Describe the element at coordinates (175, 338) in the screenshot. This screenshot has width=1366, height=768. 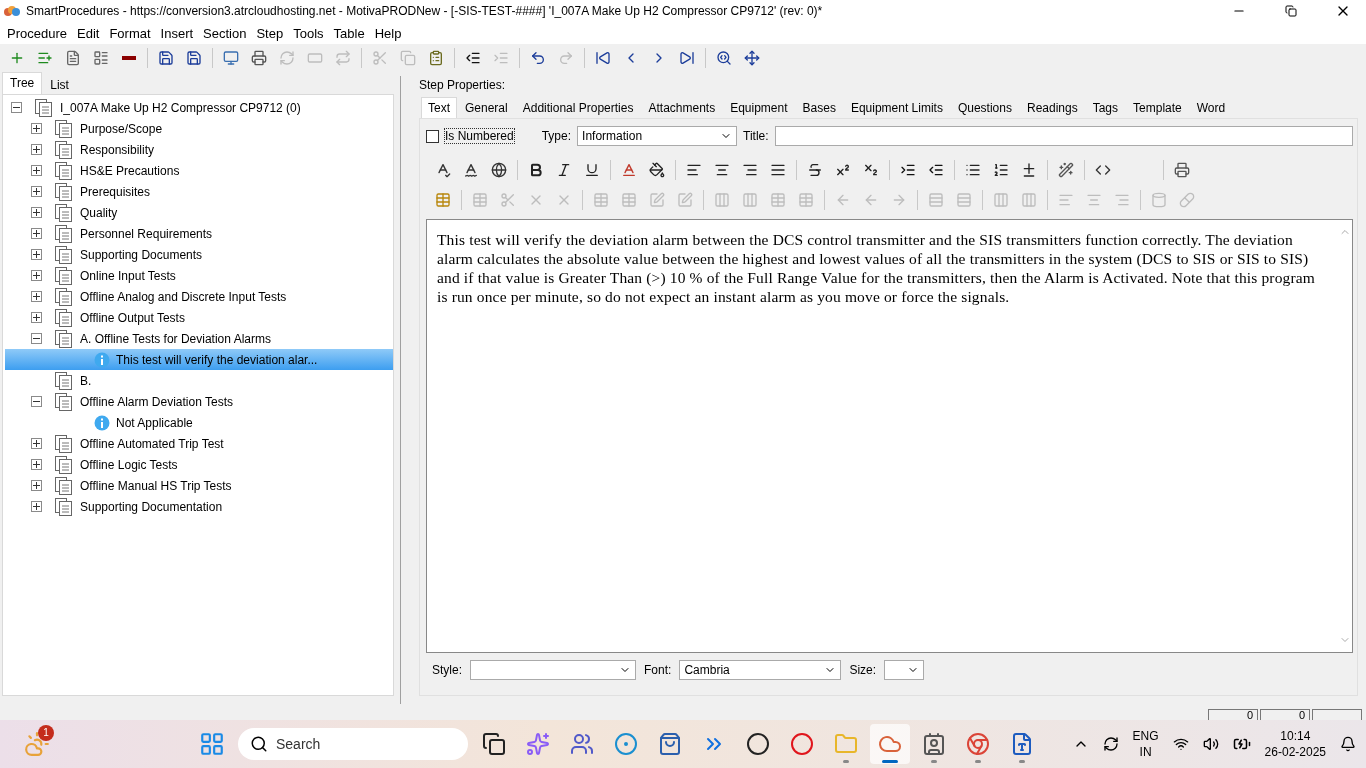
I see `tree-item: A. Offline Tests for Deviation Alarms` at that location.